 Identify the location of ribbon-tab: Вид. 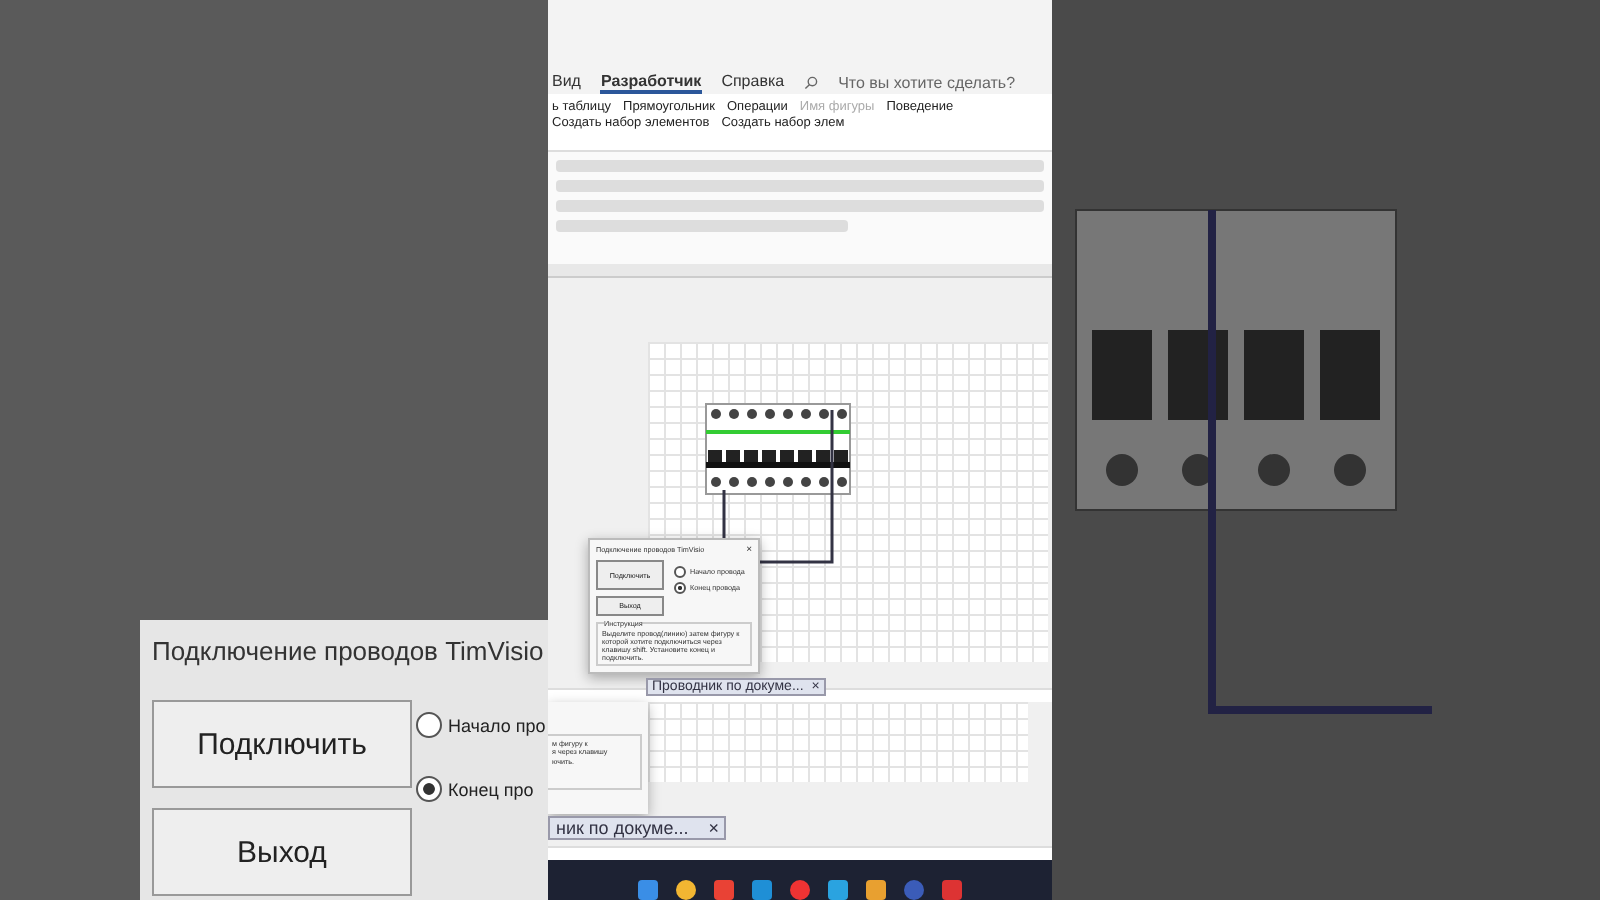
(566, 82).